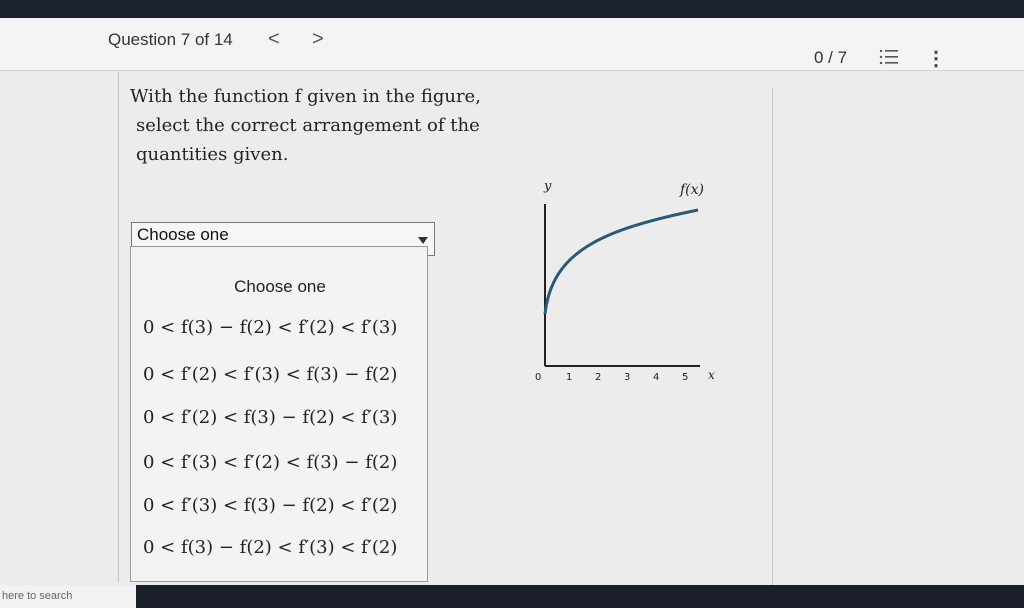 Image resolution: width=1024 pixels, height=608 pixels. I want to click on tick-label-4: 4, so click(656, 377).